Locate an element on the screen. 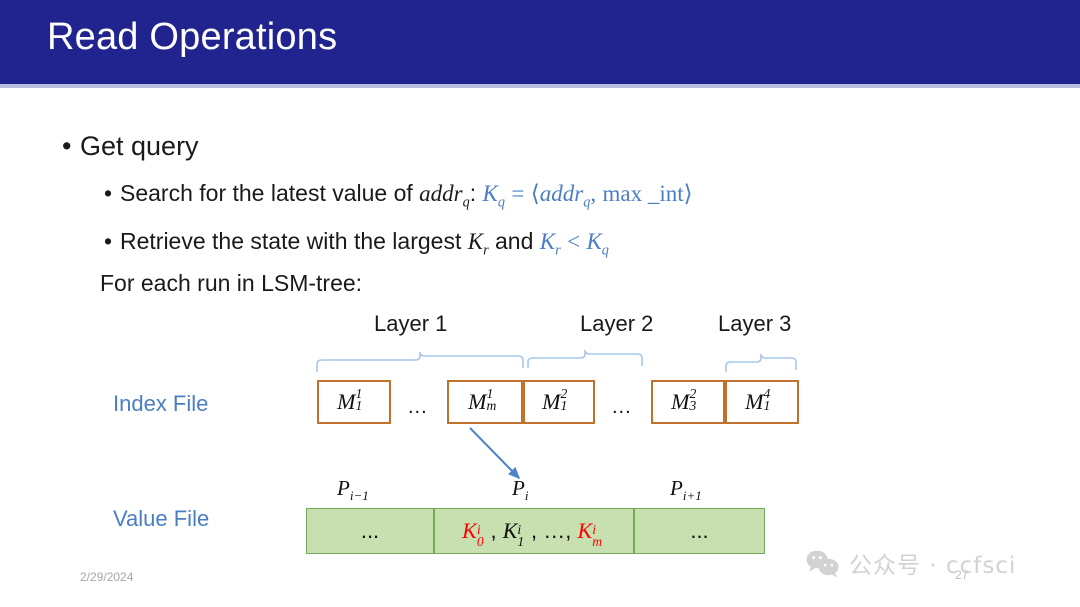 This screenshot has width=1080, height=607. sub2-kr: K is located at coordinates (475, 241).